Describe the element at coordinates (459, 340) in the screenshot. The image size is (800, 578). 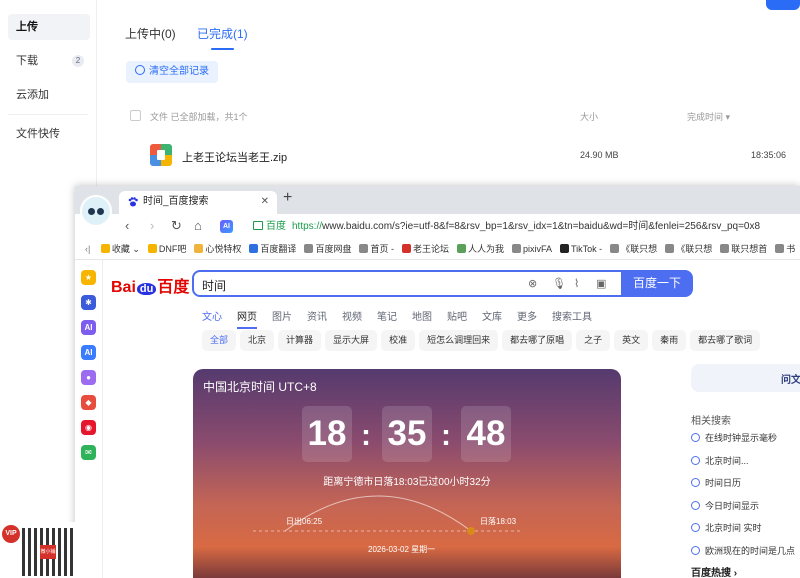
I see `refine-chip: 短怎么调理回来` at that location.